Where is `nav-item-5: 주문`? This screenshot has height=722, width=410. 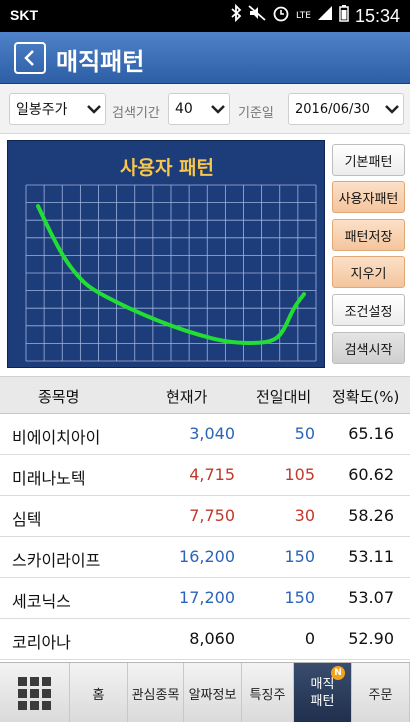
nav-item-5: 주문 is located at coordinates (381, 692).